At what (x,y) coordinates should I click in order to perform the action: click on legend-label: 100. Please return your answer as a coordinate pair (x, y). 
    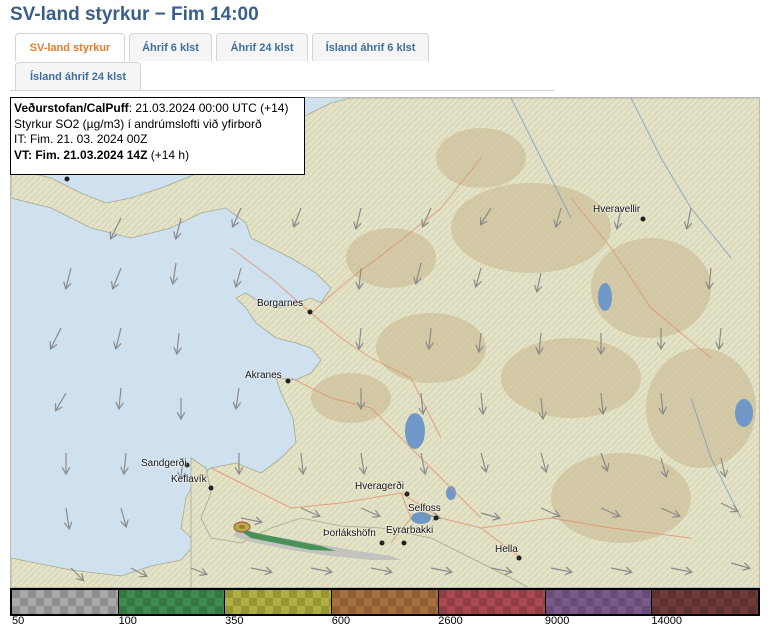
    Looking at the image, I should click on (127, 621).